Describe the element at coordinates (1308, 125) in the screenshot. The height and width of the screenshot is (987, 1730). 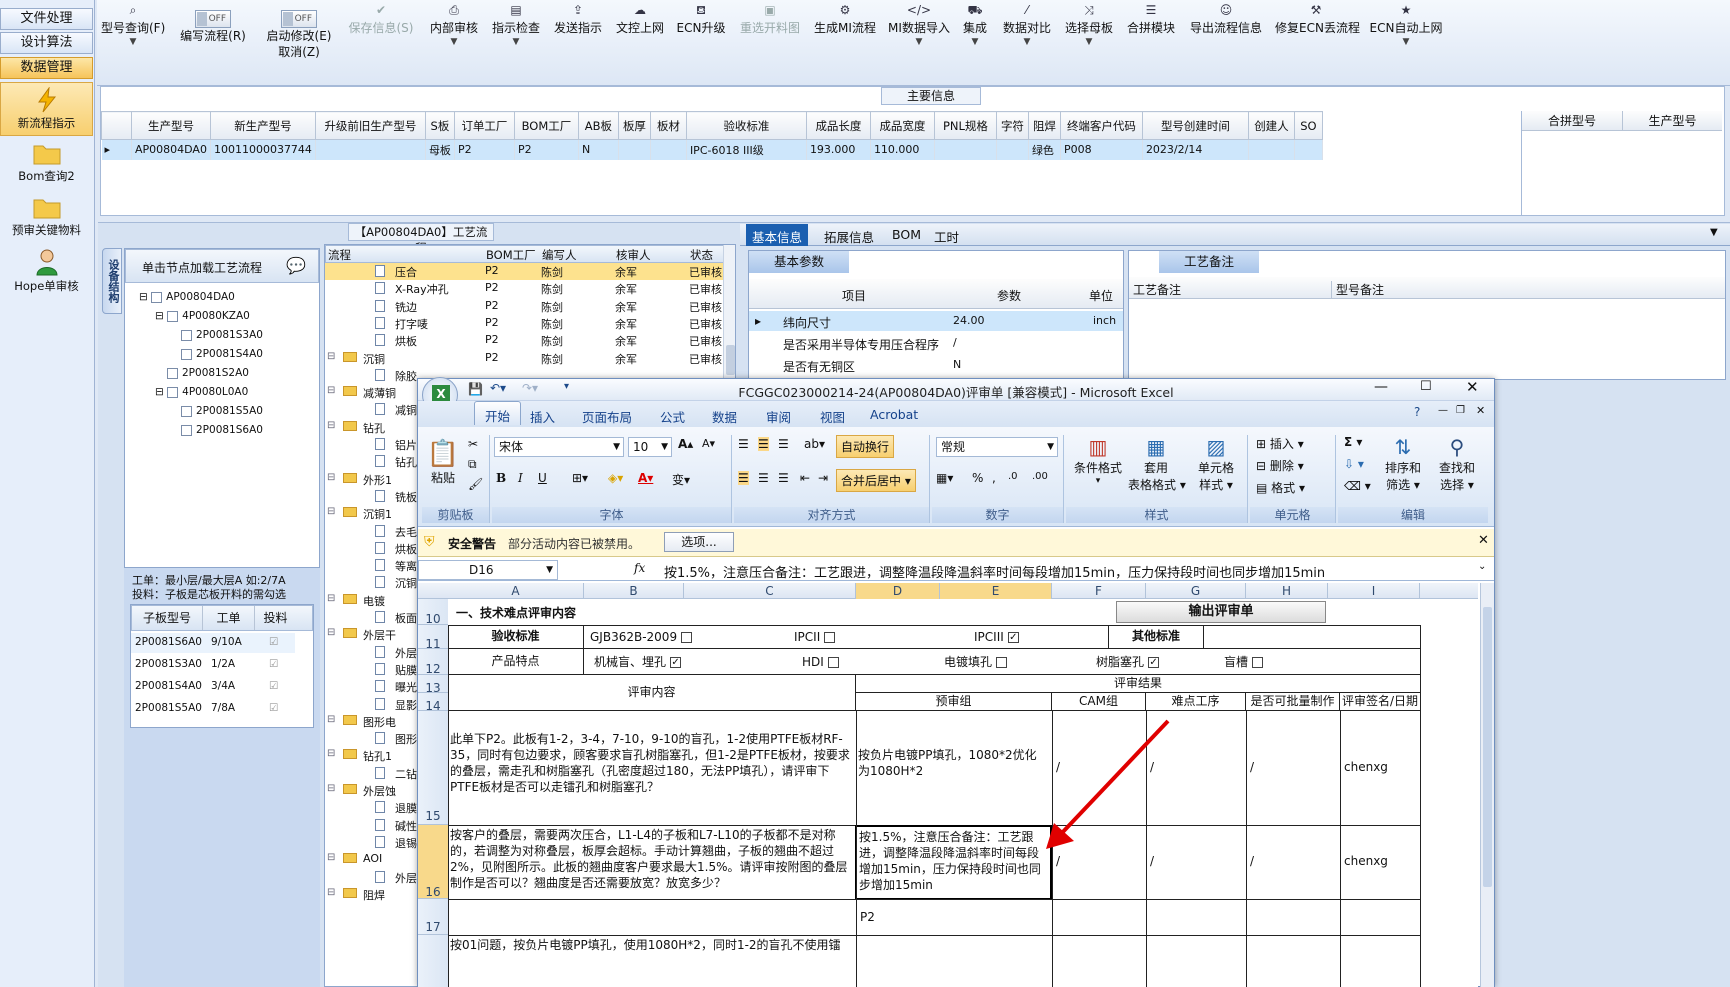
I see `col-header: SO` at that location.